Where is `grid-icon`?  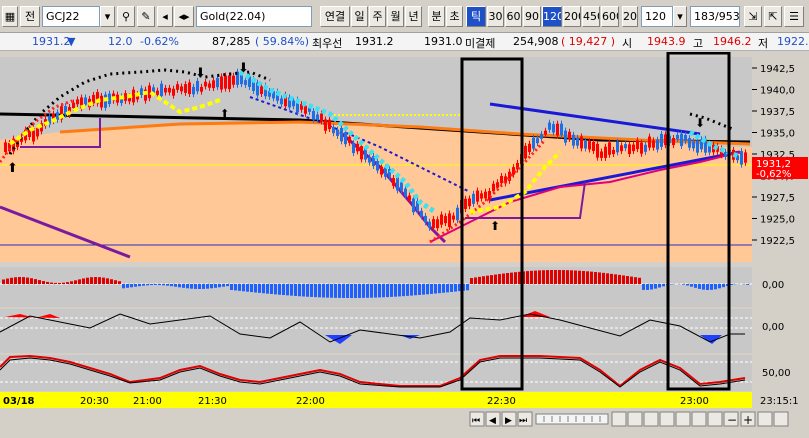 grid-icon is located at coordinates (667, 419).